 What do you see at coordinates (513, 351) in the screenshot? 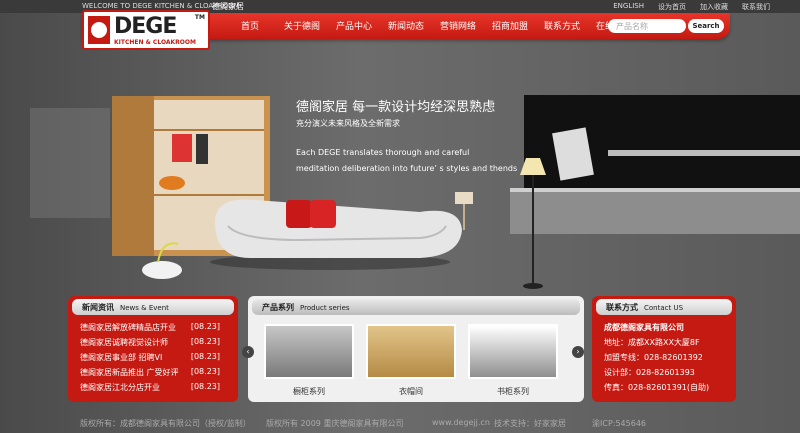
I see `product-thumb-bookcase` at bounding box center [513, 351].